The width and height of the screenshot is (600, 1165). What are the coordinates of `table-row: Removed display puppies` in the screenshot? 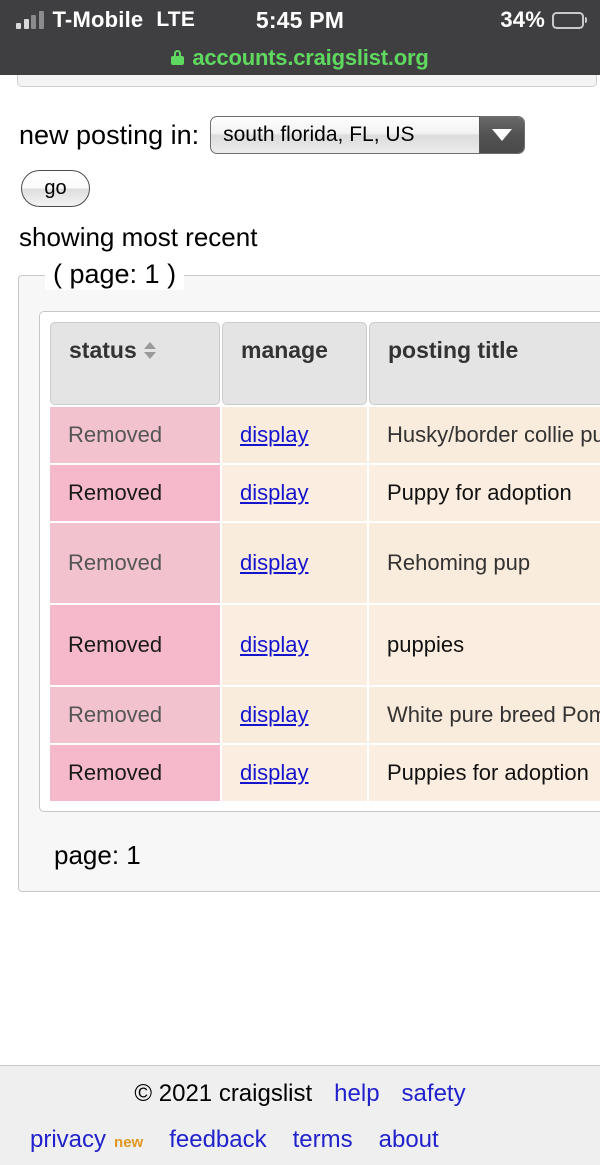 It's located at (325, 645).